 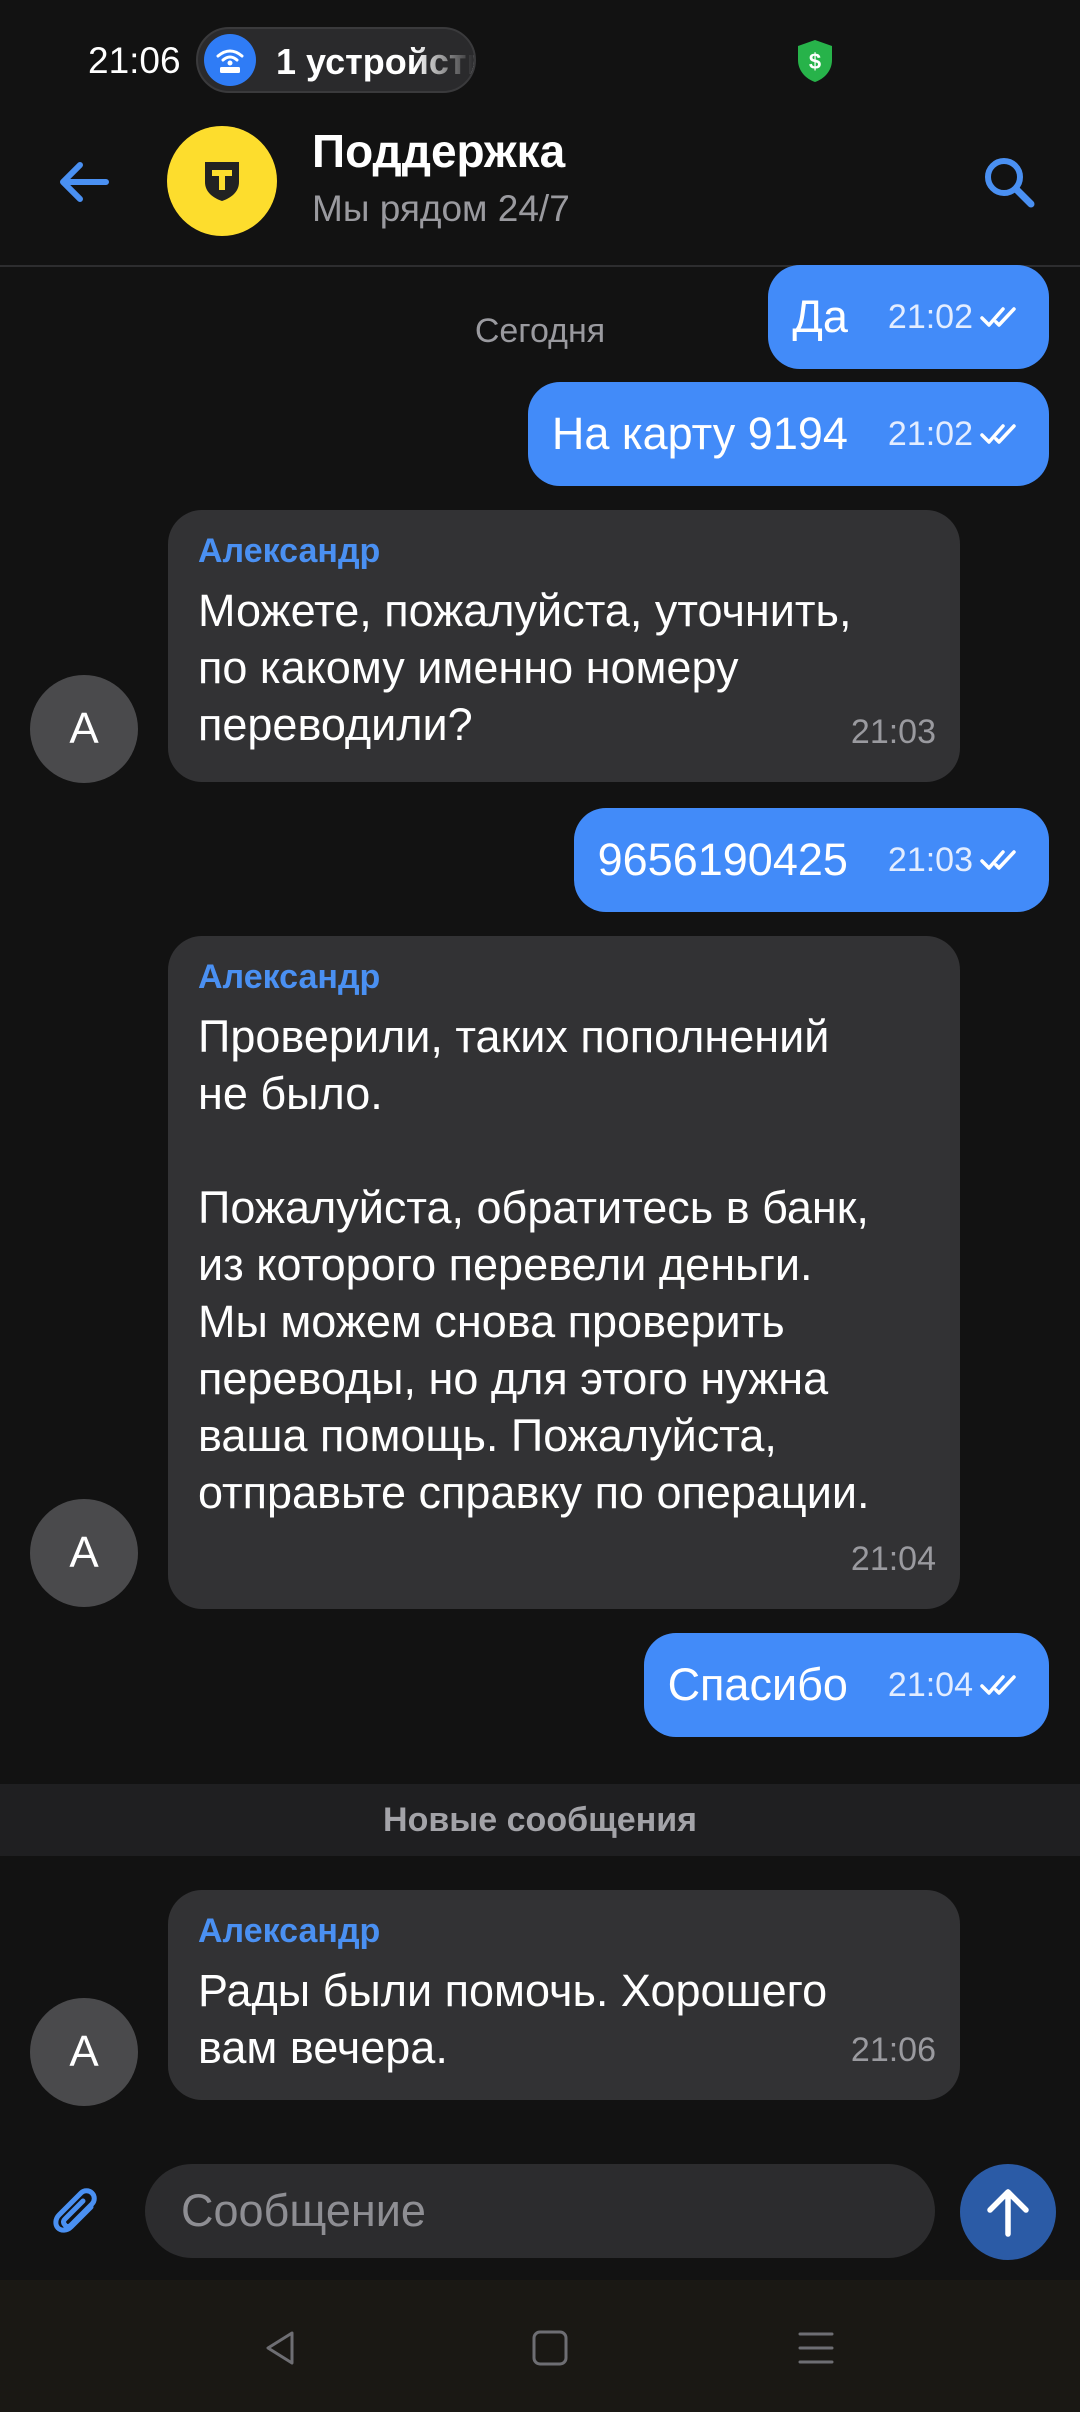 I want to click on search-icon, so click(x=1010, y=183).